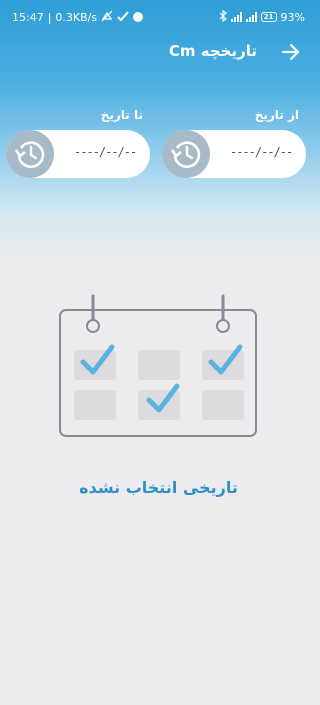 The height and width of the screenshot is (705, 320). Describe the element at coordinates (158, 487) in the screenshot. I see `empty-state-message: تاریخی انتخاب نشده` at that location.